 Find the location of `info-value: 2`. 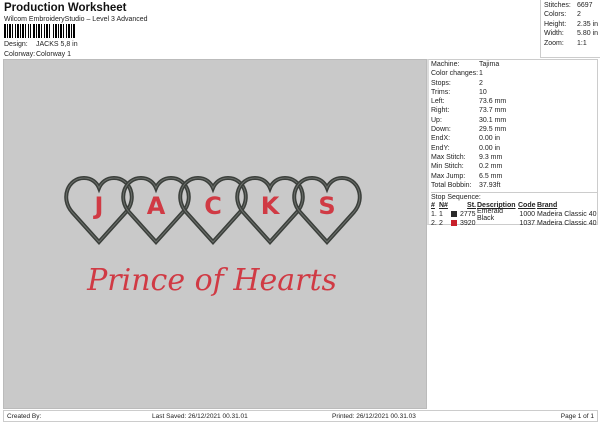

info-value: 2 is located at coordinates (481, 83).